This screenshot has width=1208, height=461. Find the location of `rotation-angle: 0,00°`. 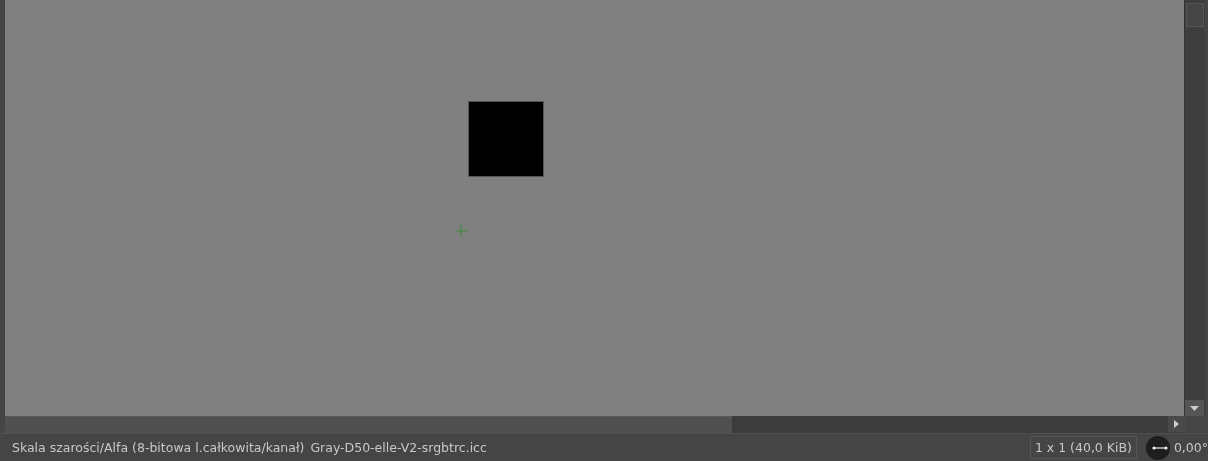

rotation-angle: 0,00° is located at coordinates (1190, 447).